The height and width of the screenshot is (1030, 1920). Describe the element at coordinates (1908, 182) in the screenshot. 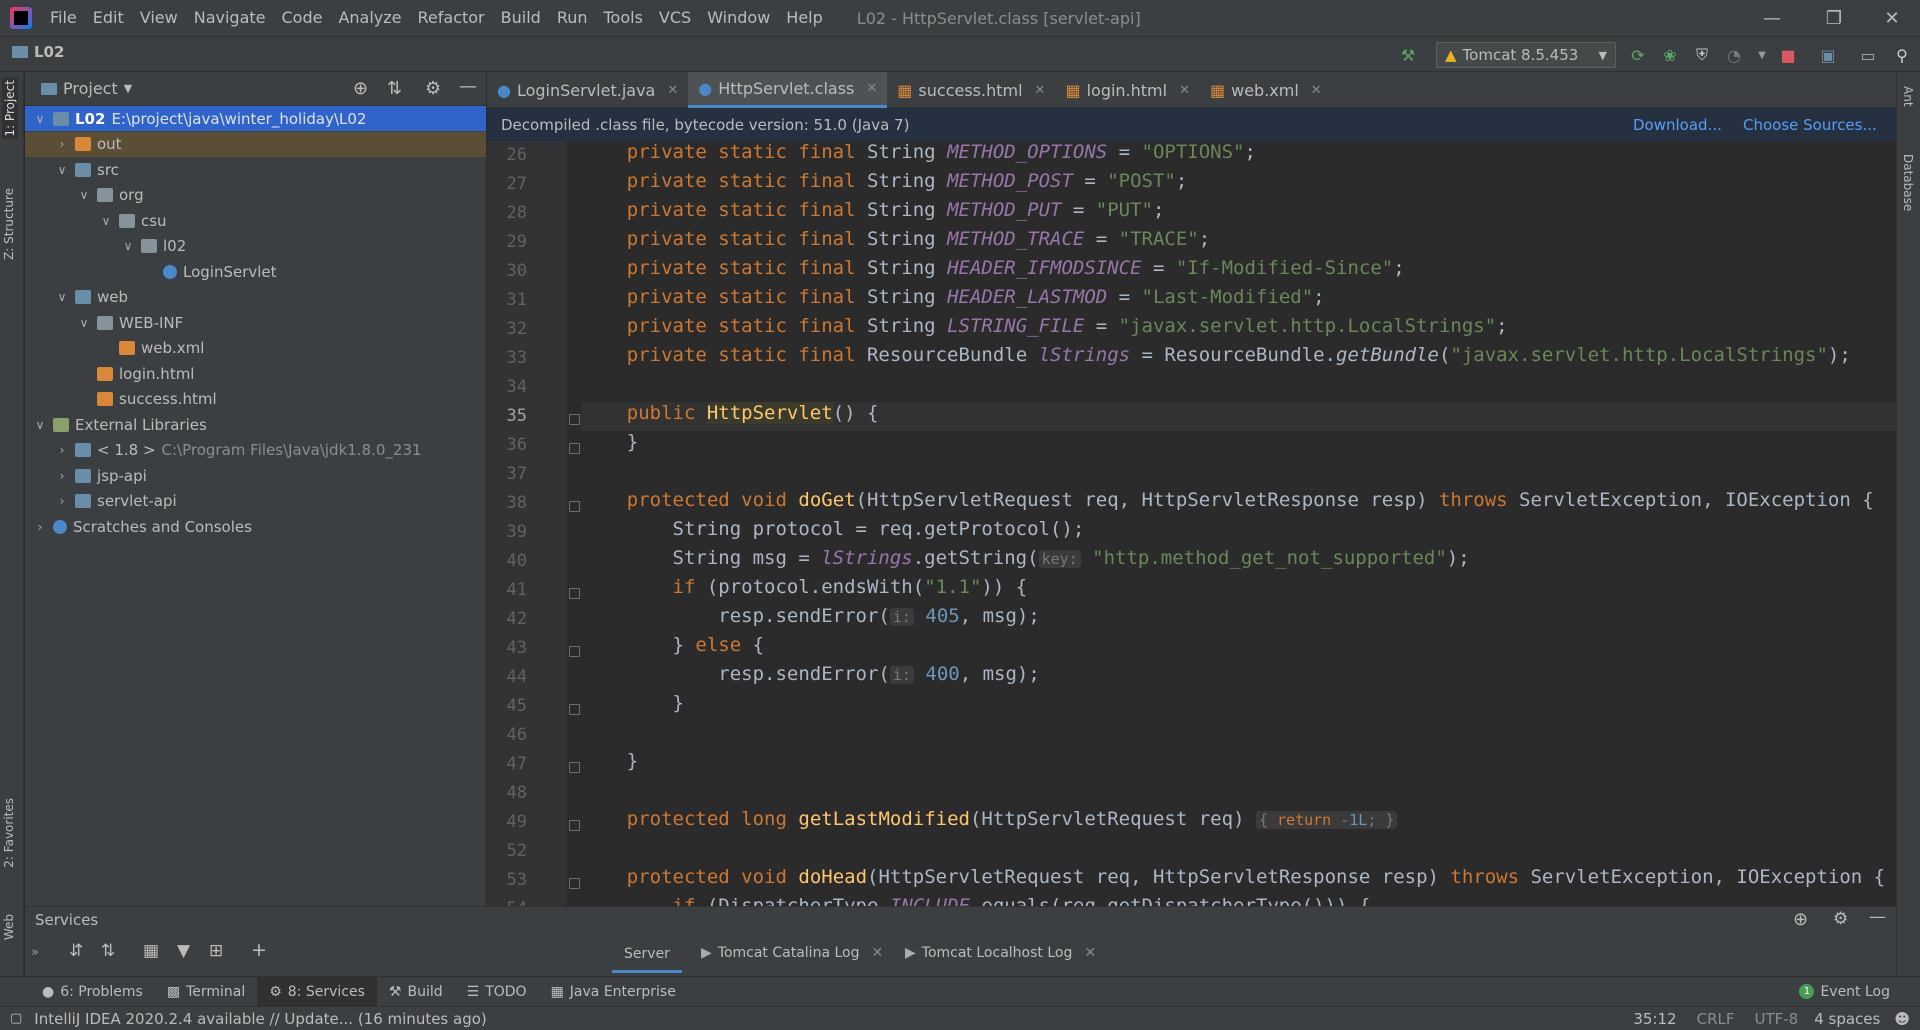

I see `tool-tab-database: Database` at that location.